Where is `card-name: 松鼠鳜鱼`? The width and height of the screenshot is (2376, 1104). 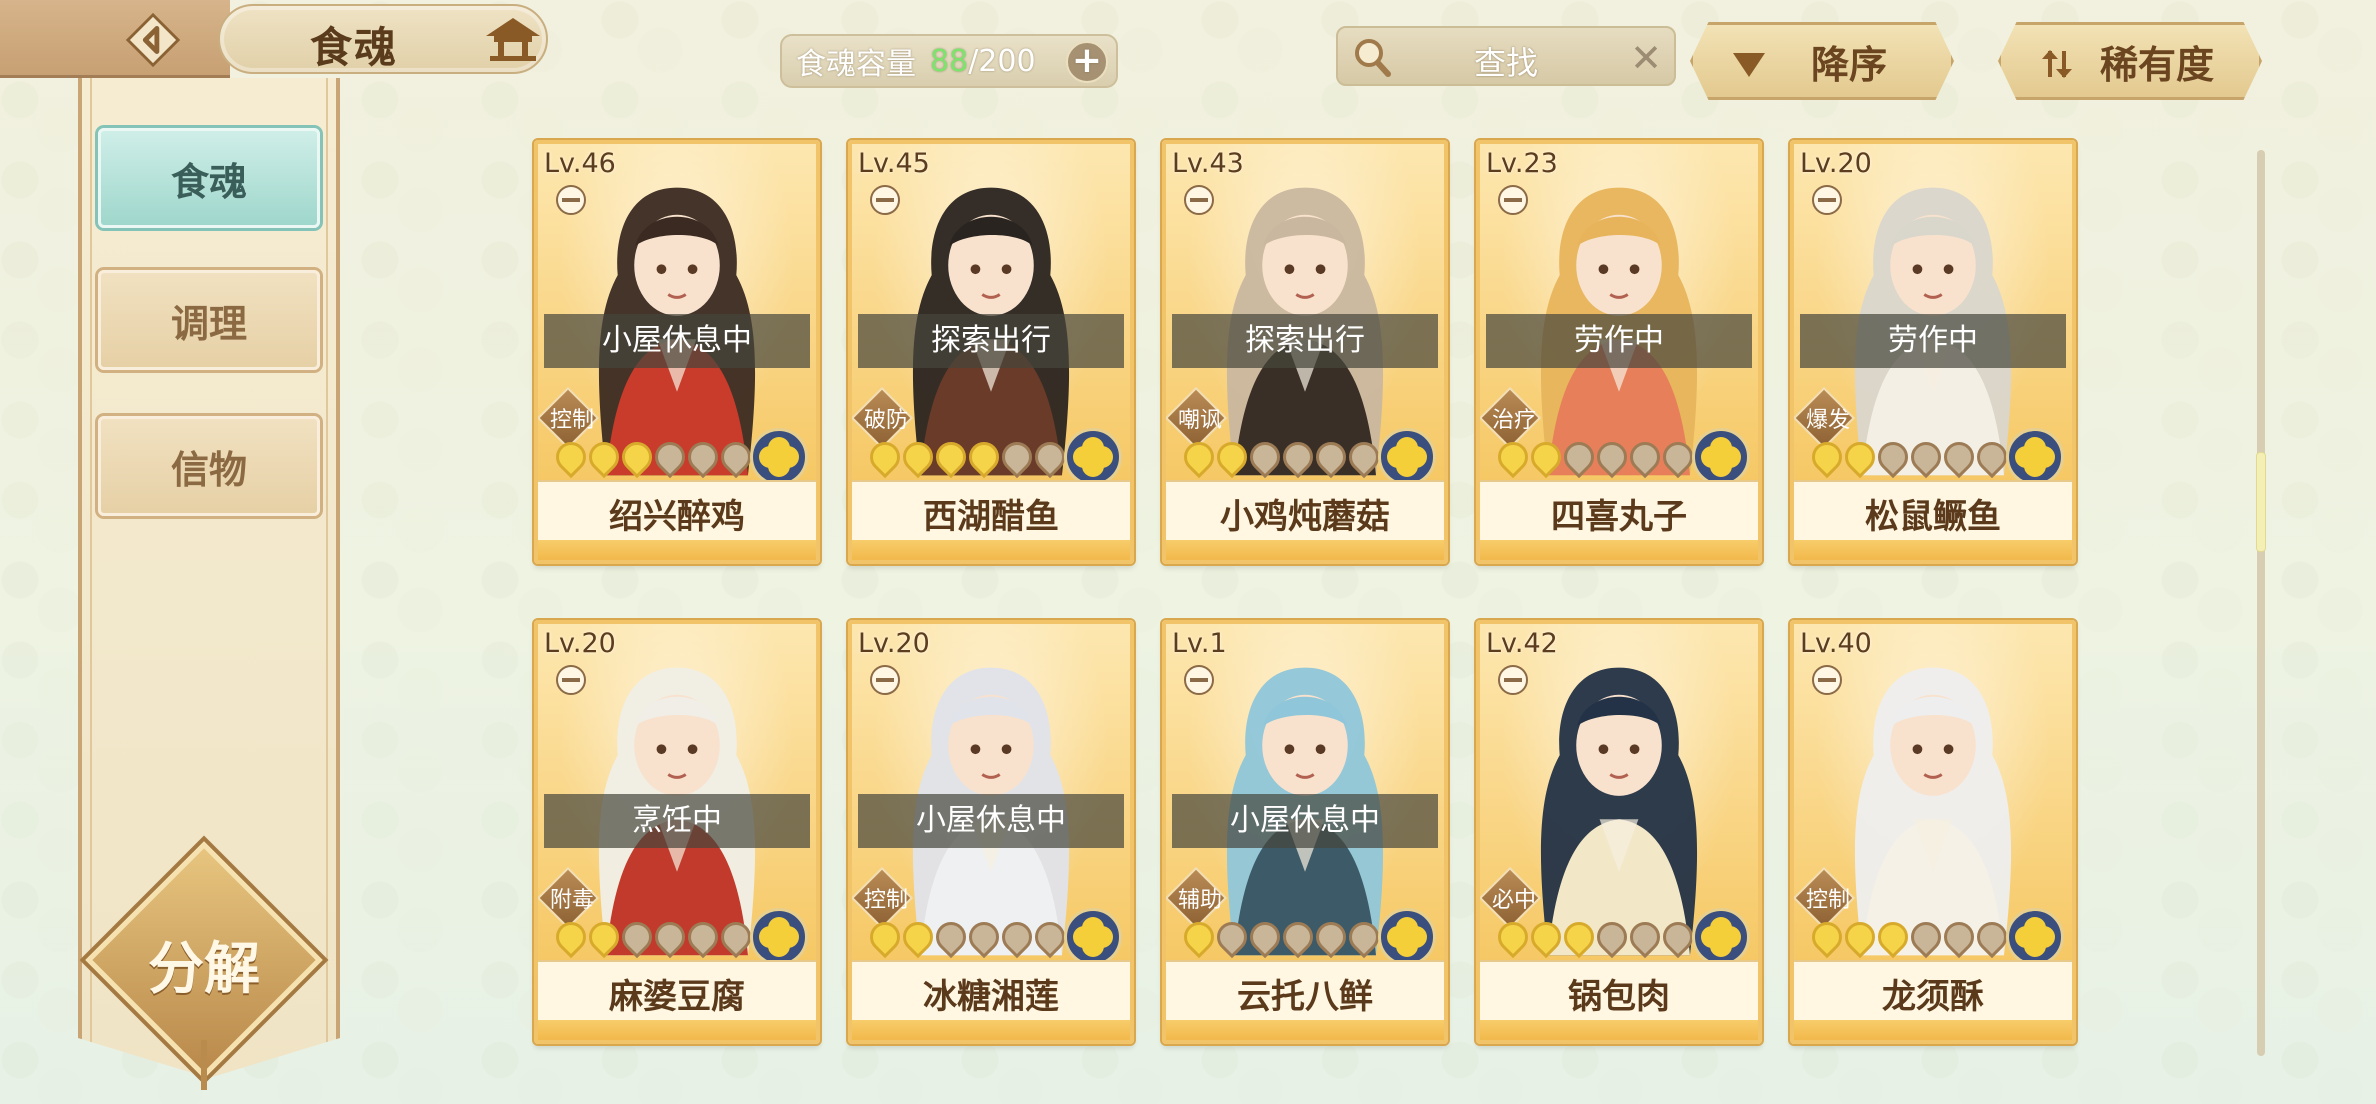
card-name: 松鼠鳜鱼 is located at coordinates (1933, 512).